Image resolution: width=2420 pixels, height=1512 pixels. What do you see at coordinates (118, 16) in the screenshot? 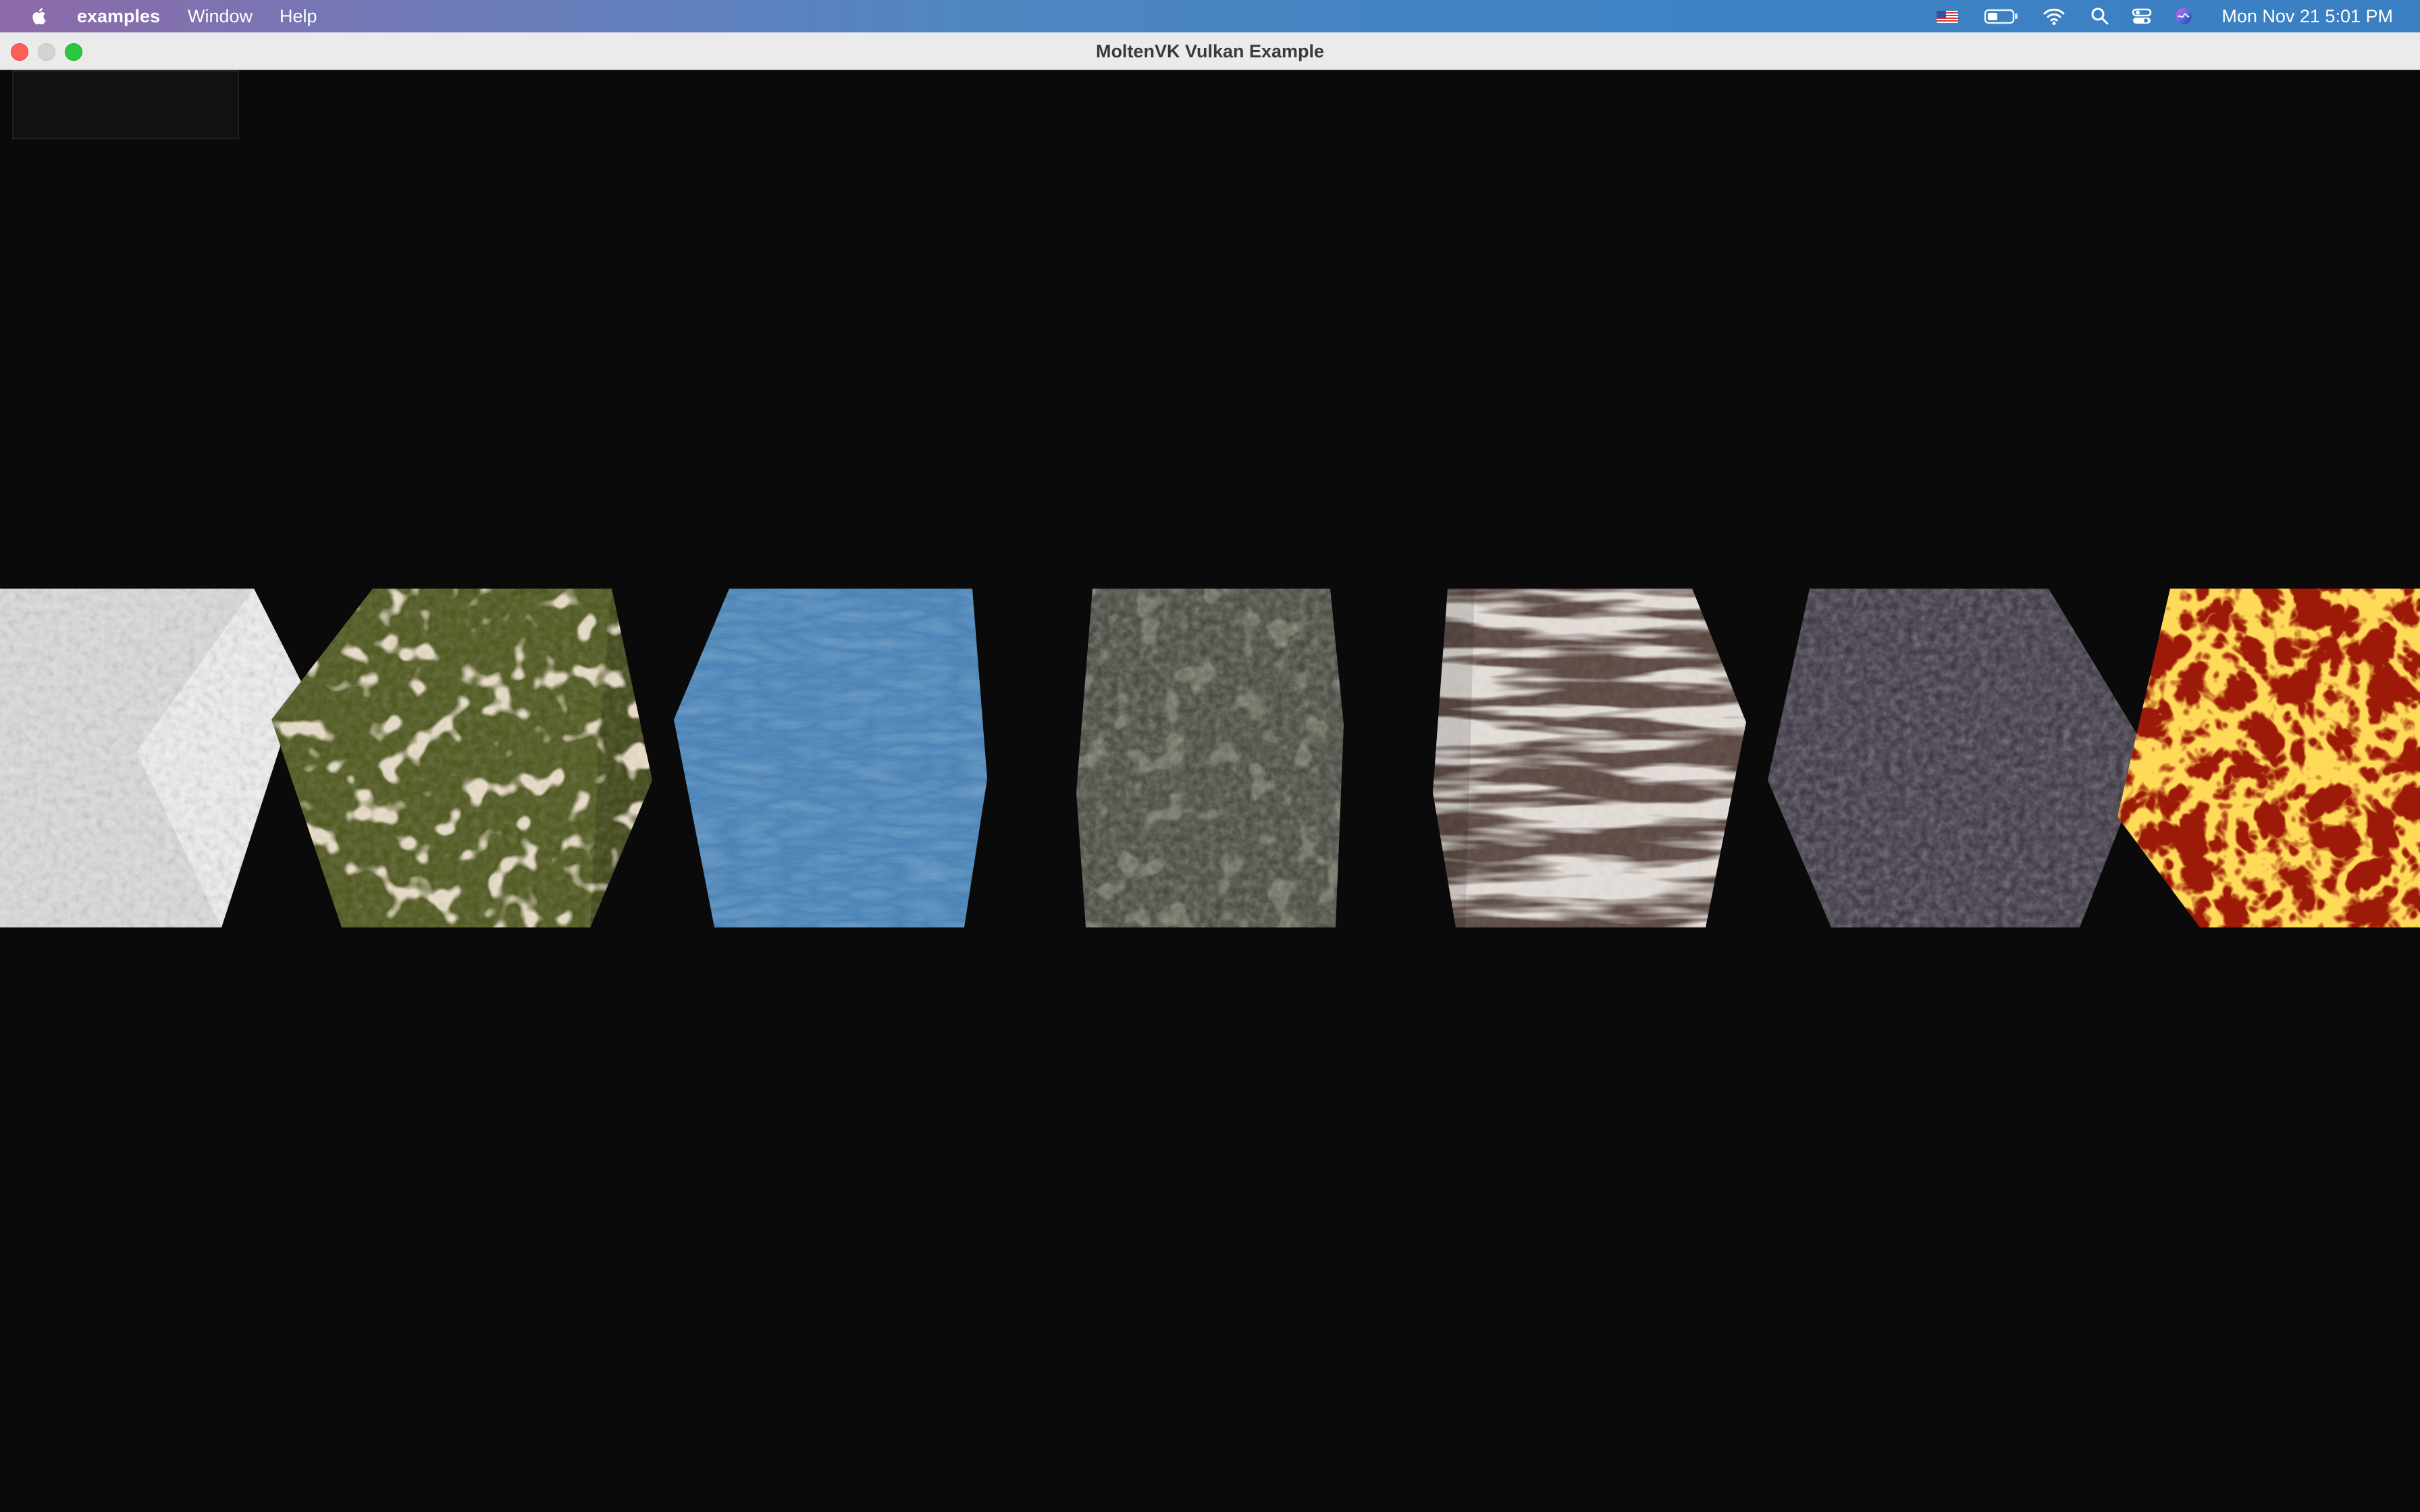
I see `app-menu: examples` at bounding box center [118, 16].